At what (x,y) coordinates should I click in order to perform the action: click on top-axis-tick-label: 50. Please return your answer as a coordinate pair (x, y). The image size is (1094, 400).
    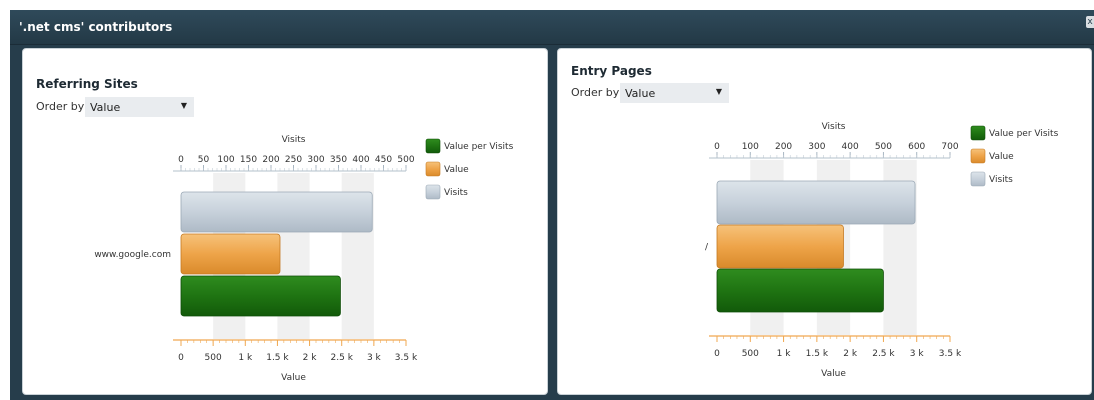
    Looking at the image, I should click on (204, 160).